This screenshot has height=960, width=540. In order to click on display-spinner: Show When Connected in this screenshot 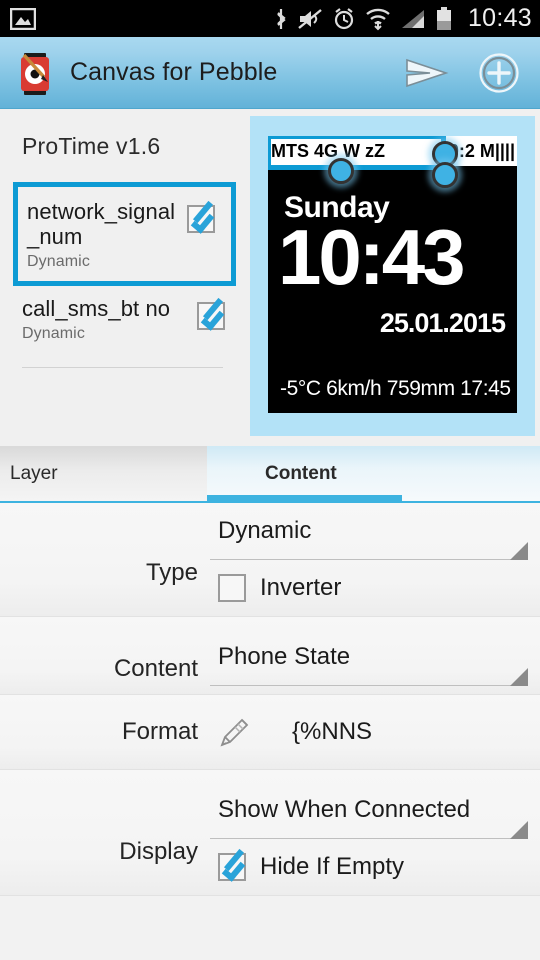, I will do `click(369, 808)`.